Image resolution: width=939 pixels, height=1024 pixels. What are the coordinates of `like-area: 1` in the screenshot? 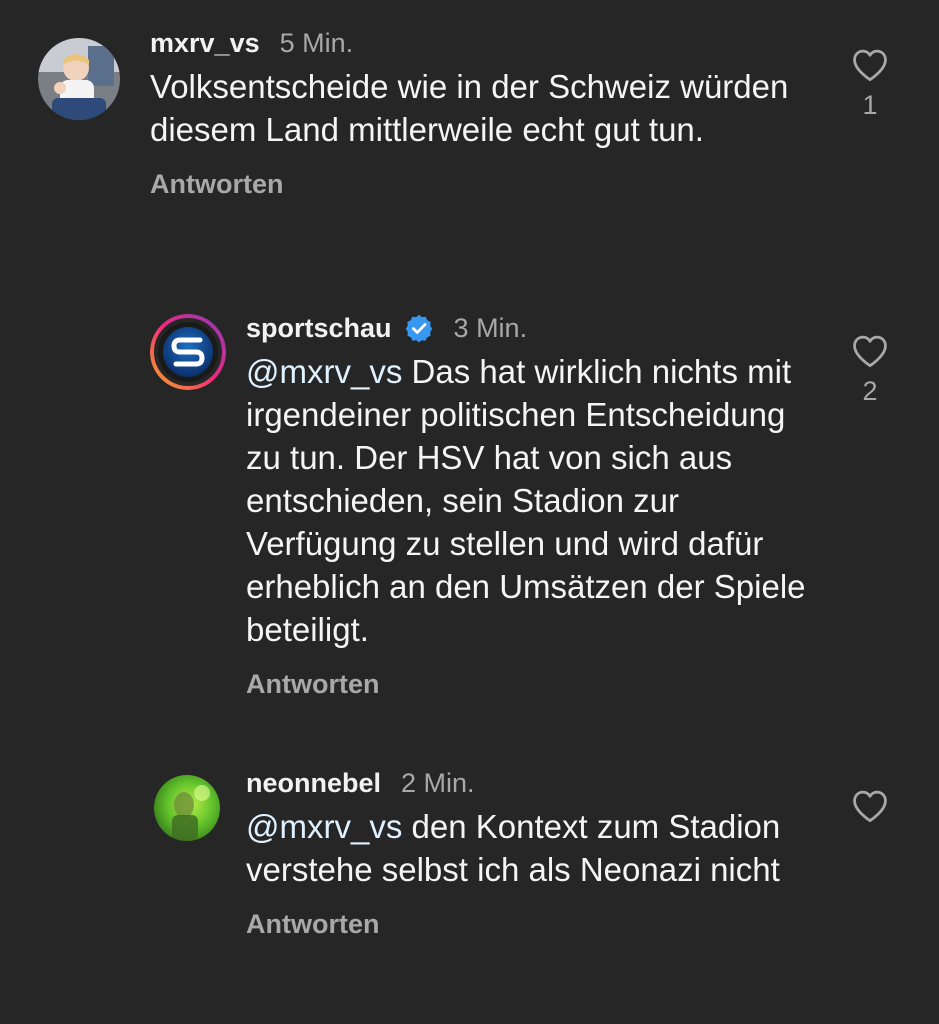 It's located at (870, 84).